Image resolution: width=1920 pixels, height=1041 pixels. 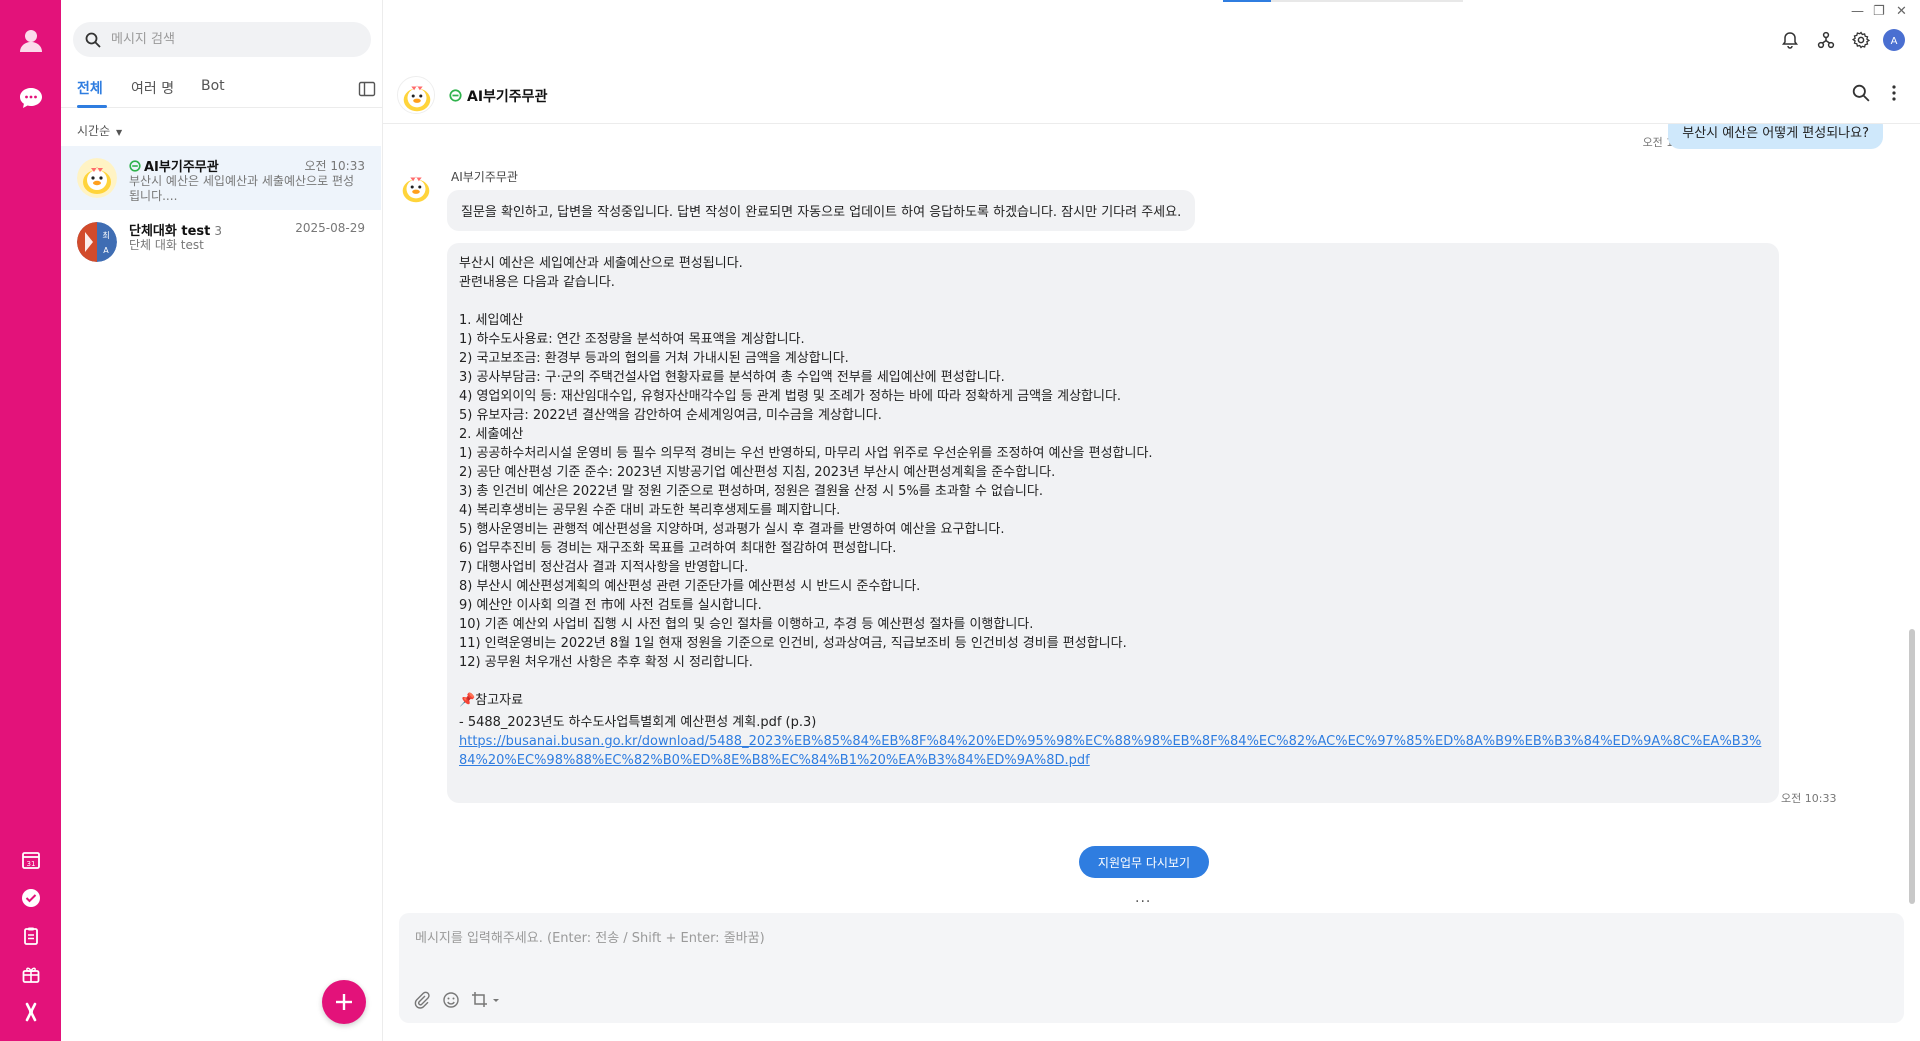 I want to click on active-tab-indicator, so click(x=92, y=106).